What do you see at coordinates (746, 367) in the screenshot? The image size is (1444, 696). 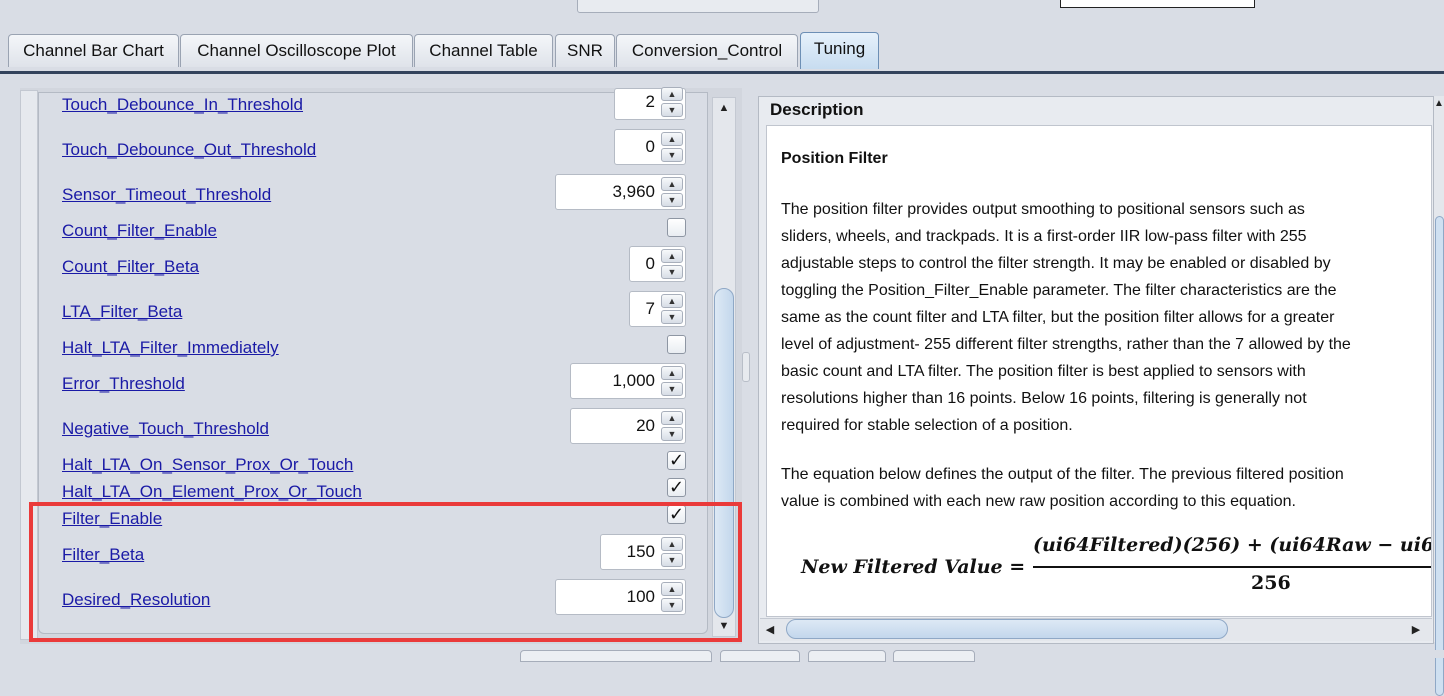 I see `panel-splitter-handle` at bounding box center [746, 367].